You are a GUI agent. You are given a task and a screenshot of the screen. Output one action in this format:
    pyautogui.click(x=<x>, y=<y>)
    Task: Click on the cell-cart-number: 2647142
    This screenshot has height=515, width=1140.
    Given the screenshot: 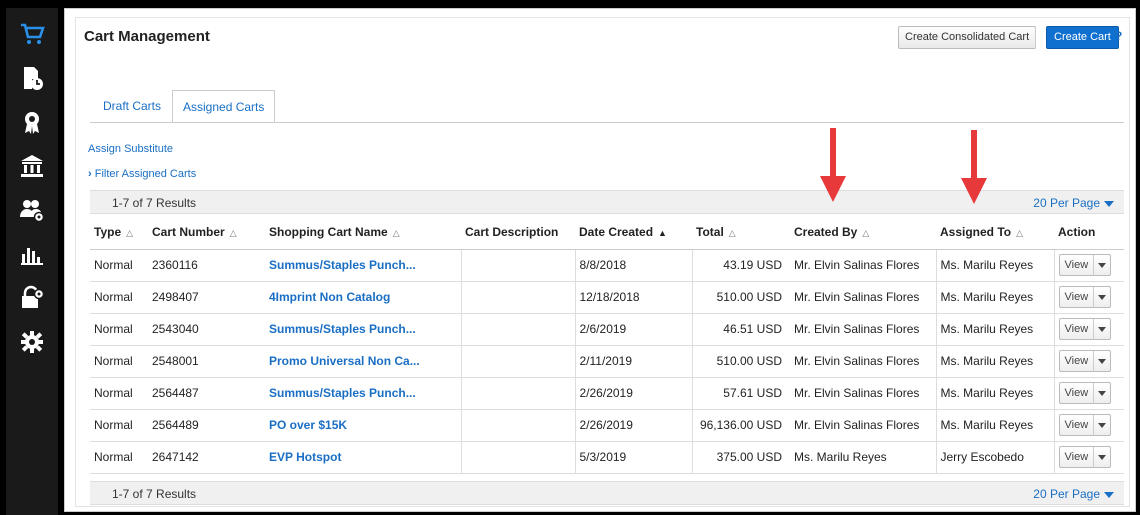 What is the action you would take?
    pyautogui.click(x=206, y=457)
    